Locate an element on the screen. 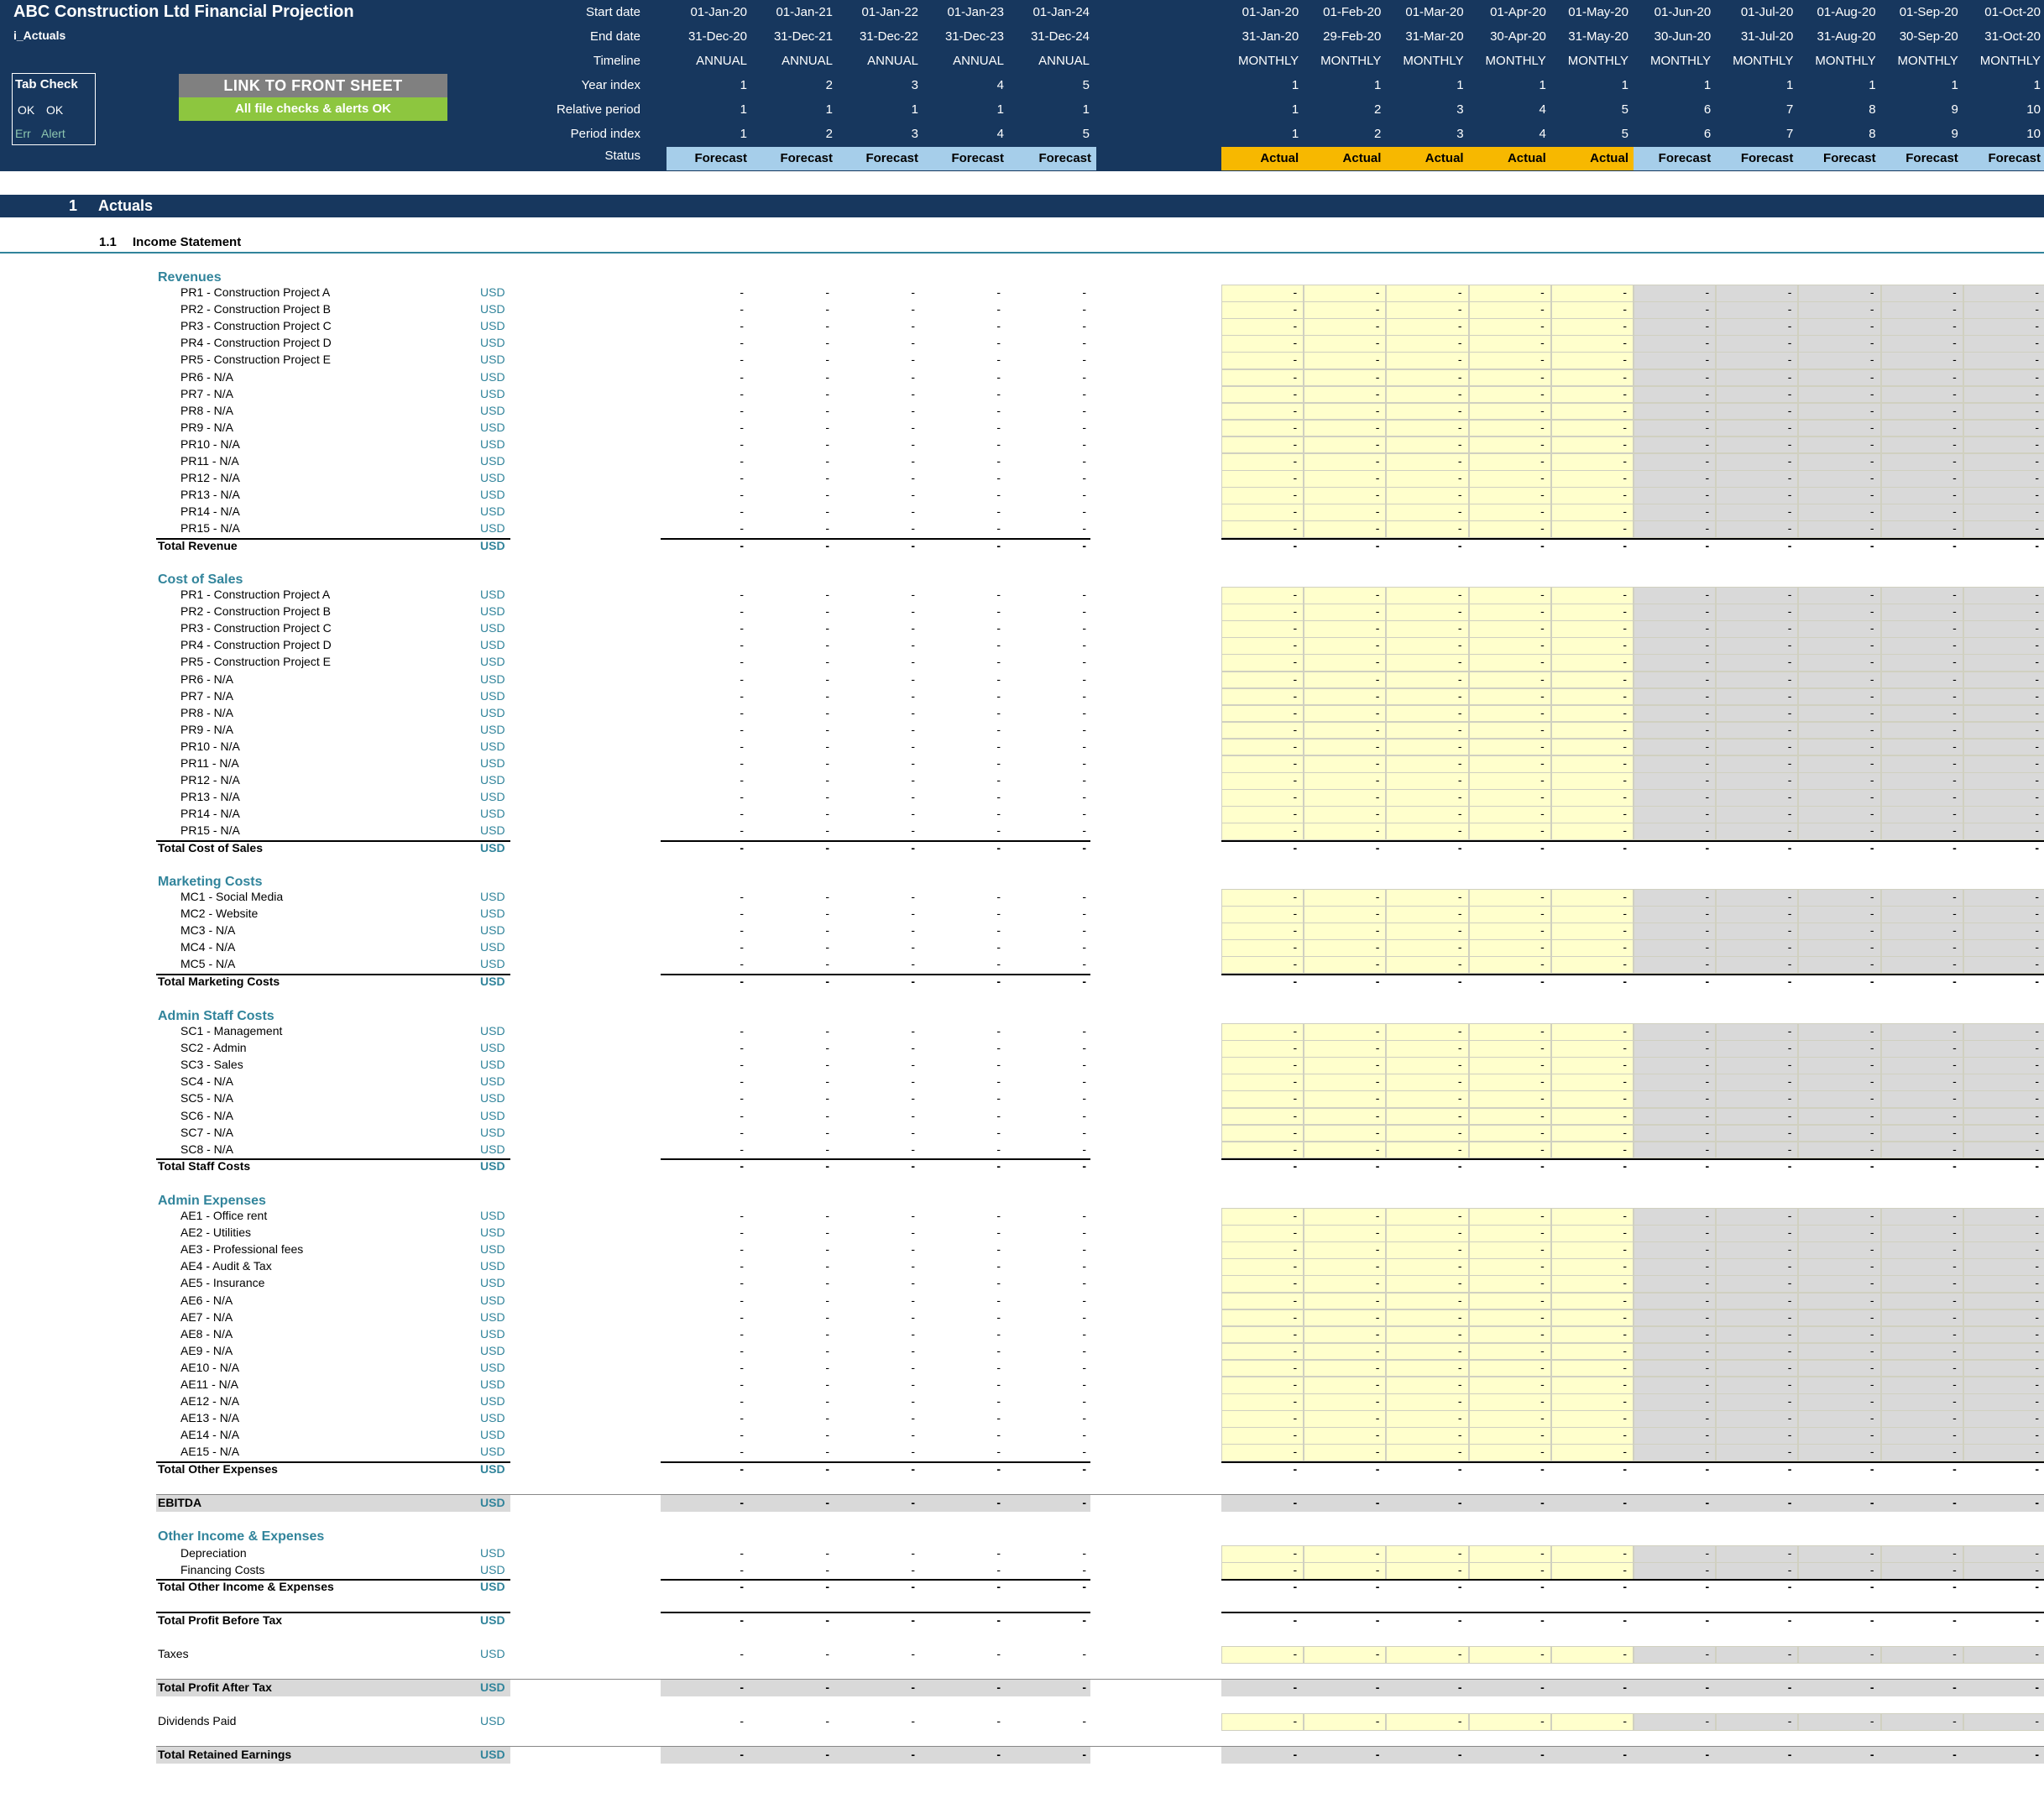 The height and width of the screenshot is (1798, 2044). group-4-item-5-label: AE6 - N/A is located at coordinates (206, 1300).